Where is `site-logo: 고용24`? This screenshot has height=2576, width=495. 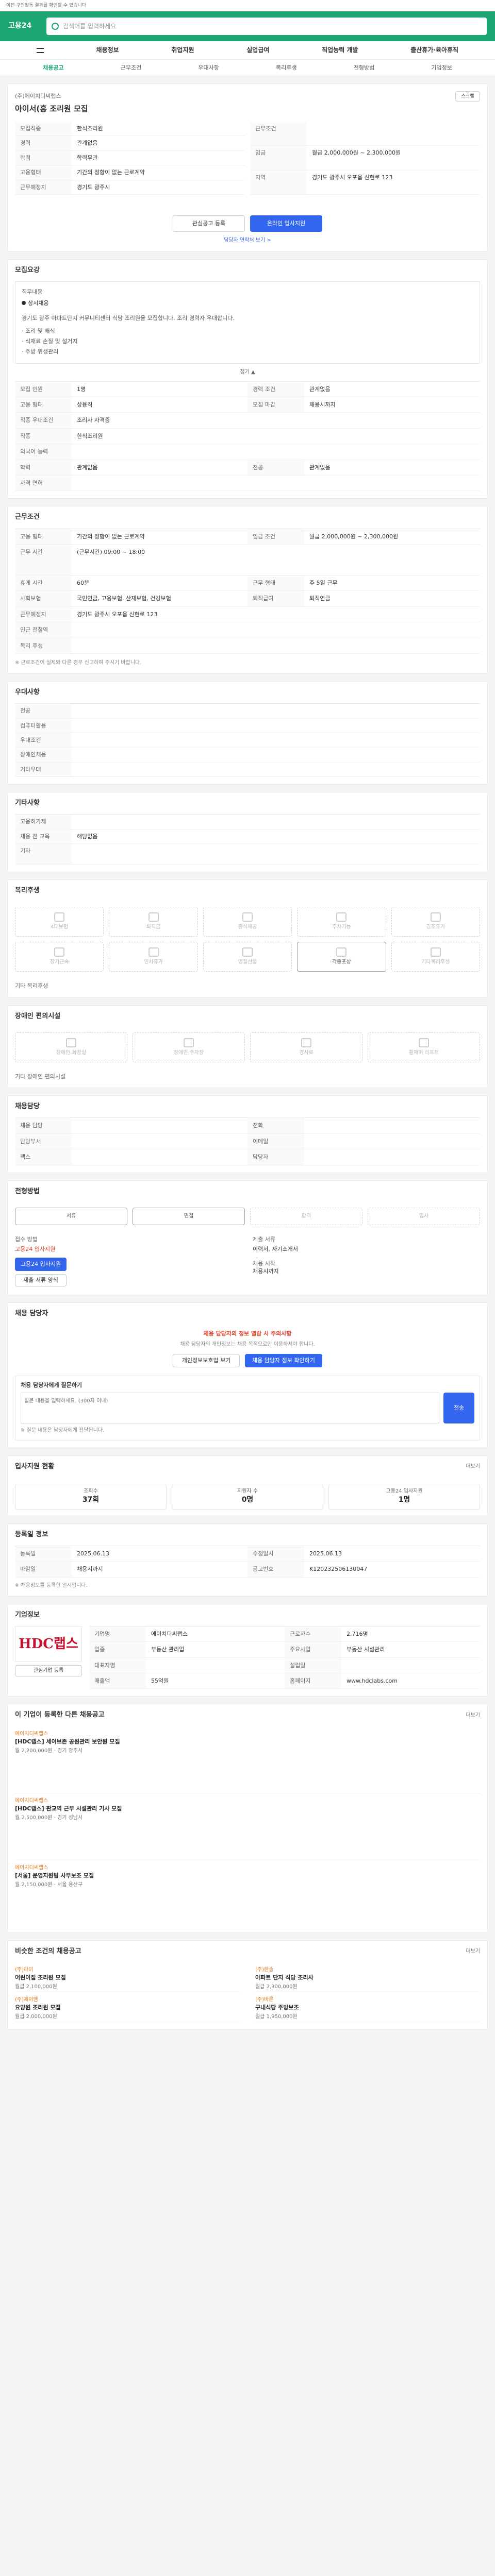 site-logo: 고용24 is located at coordinates (24, 26).